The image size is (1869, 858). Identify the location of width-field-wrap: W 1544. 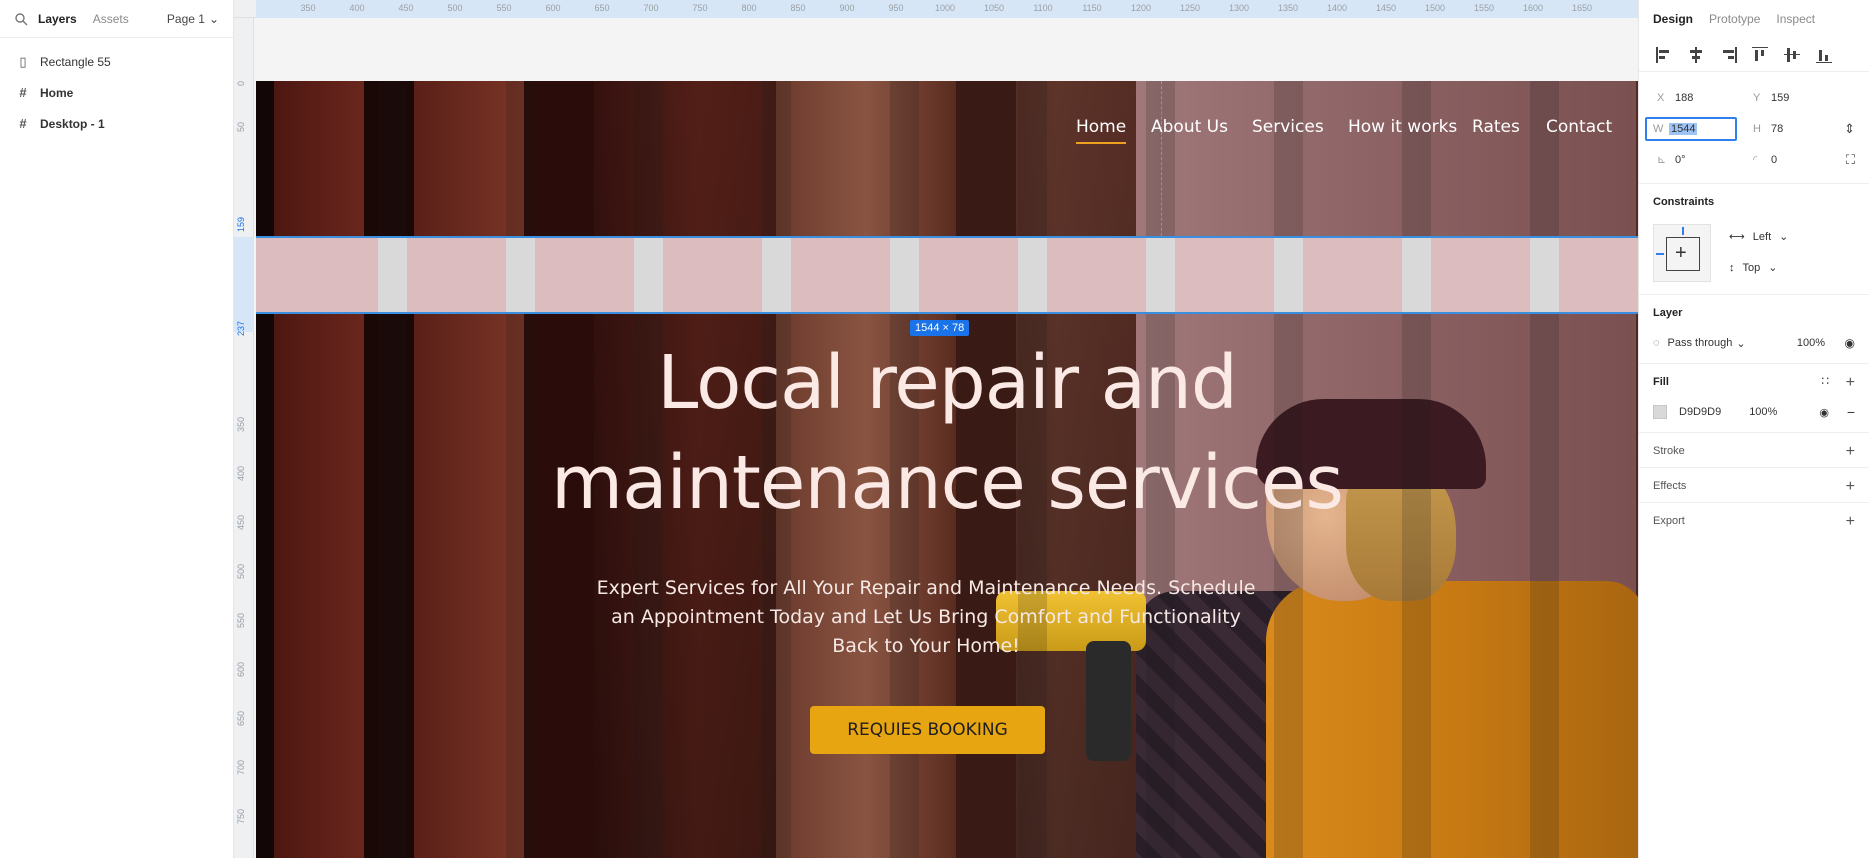
(1699, 128).